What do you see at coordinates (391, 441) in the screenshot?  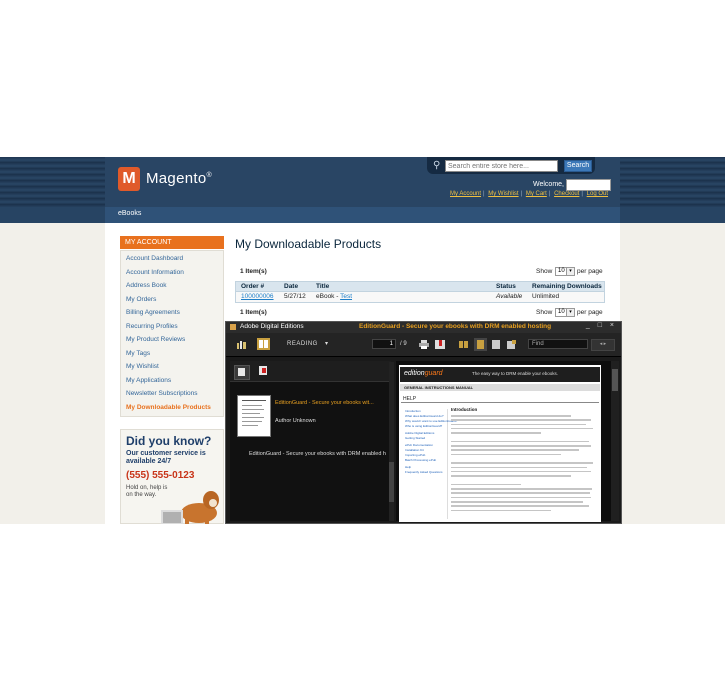 I see `library-scrollbar` at bounding box center [391, 441].